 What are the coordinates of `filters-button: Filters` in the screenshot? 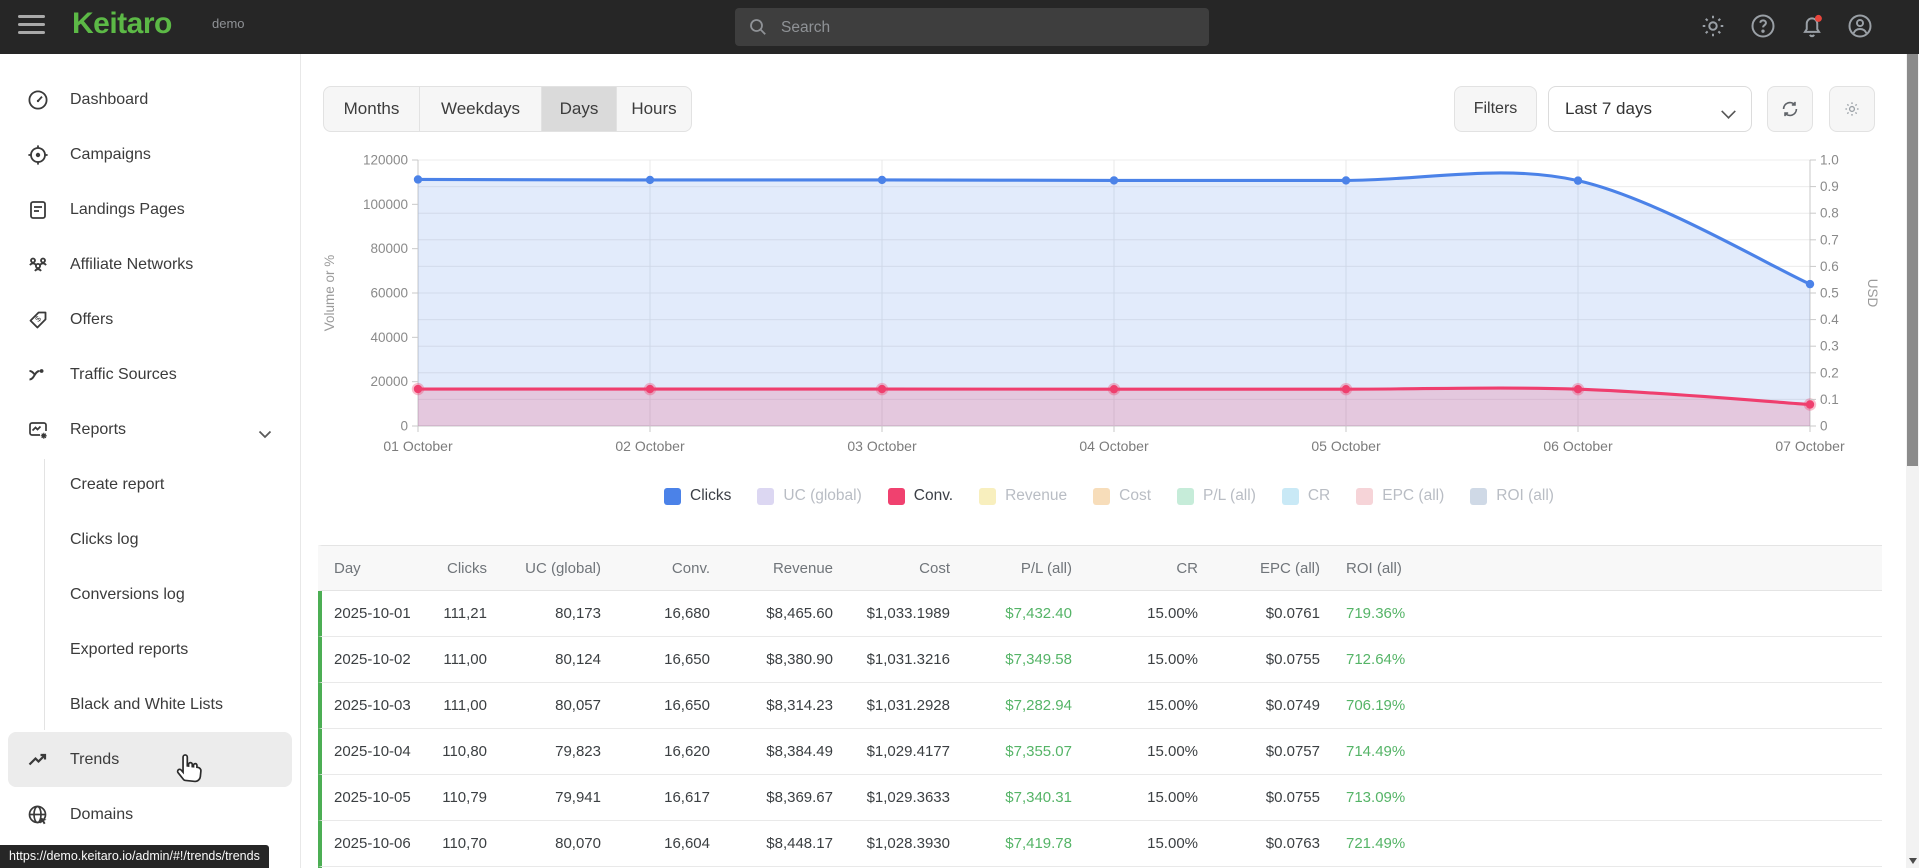 It's located at (1495, 109).